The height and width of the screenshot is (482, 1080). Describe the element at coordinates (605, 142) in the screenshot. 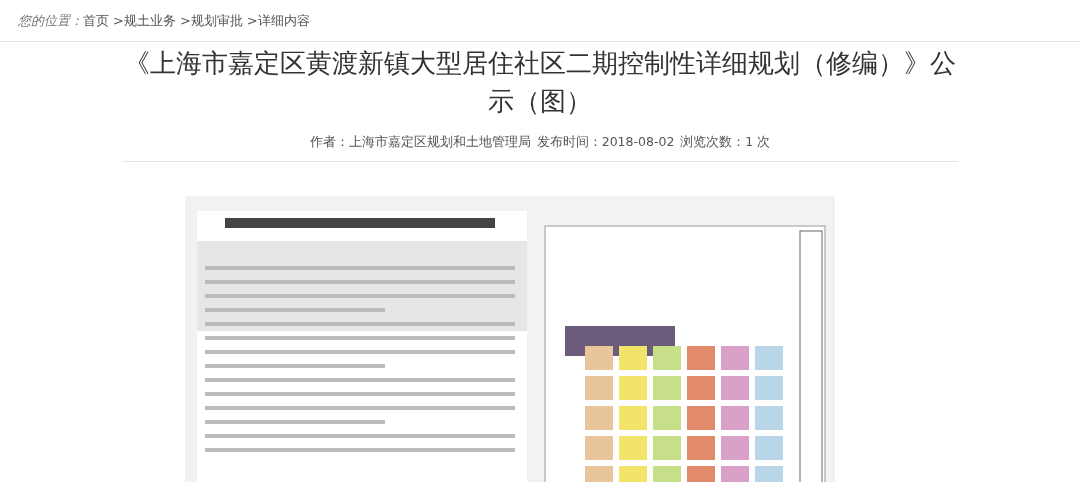

I see `publish-date: 发布时间：2018-08-02` at that location.